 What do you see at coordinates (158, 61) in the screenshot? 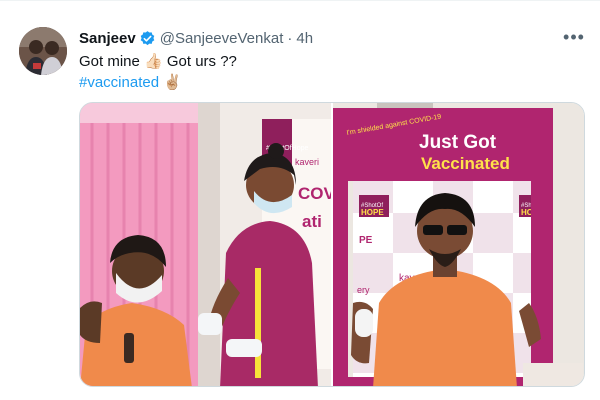
I see `tweet-text: Got mine 👍🏻 Got urs ??` at bounding box center [158, 61].